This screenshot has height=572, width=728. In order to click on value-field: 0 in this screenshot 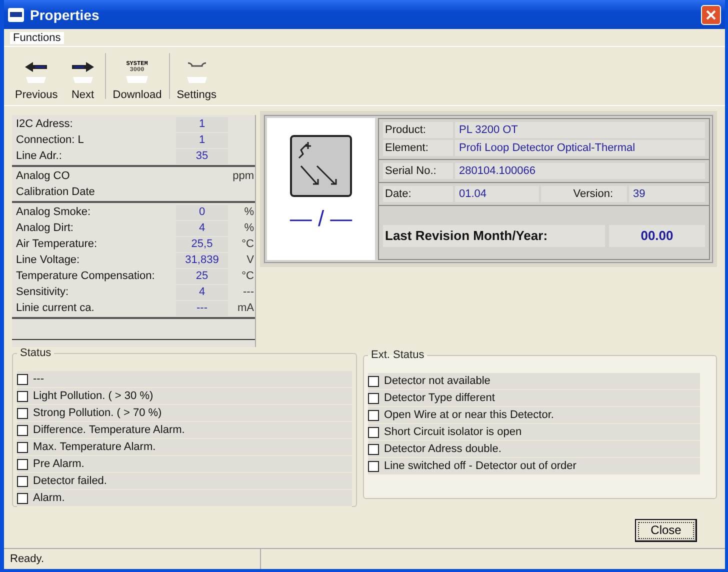, I will do `click(202, 212)`.